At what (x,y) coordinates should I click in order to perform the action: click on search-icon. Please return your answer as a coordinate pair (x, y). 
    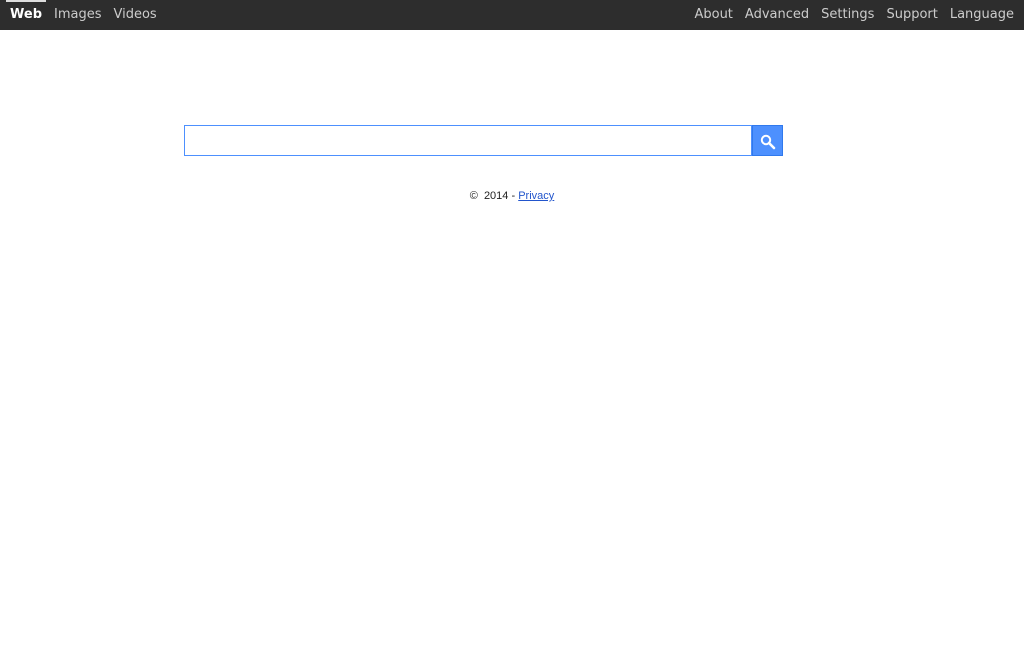
    Looking at the image, I should click on (768, 142).